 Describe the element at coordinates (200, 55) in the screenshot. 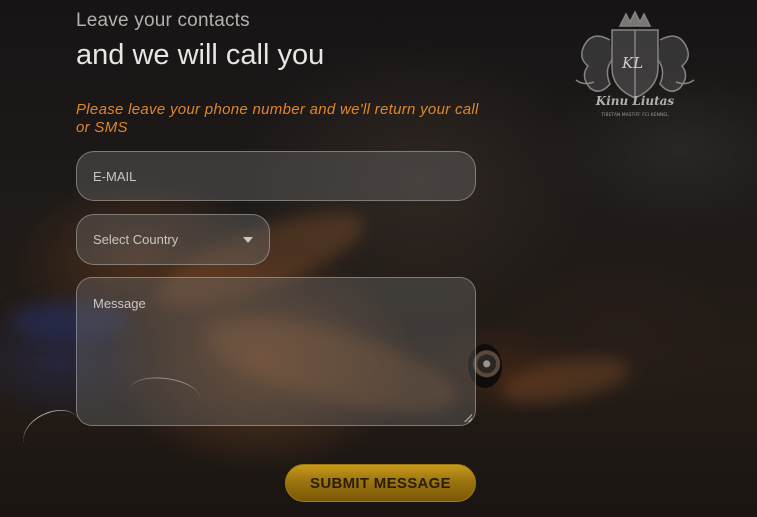

I see `form-title: and we will call you` at that location.